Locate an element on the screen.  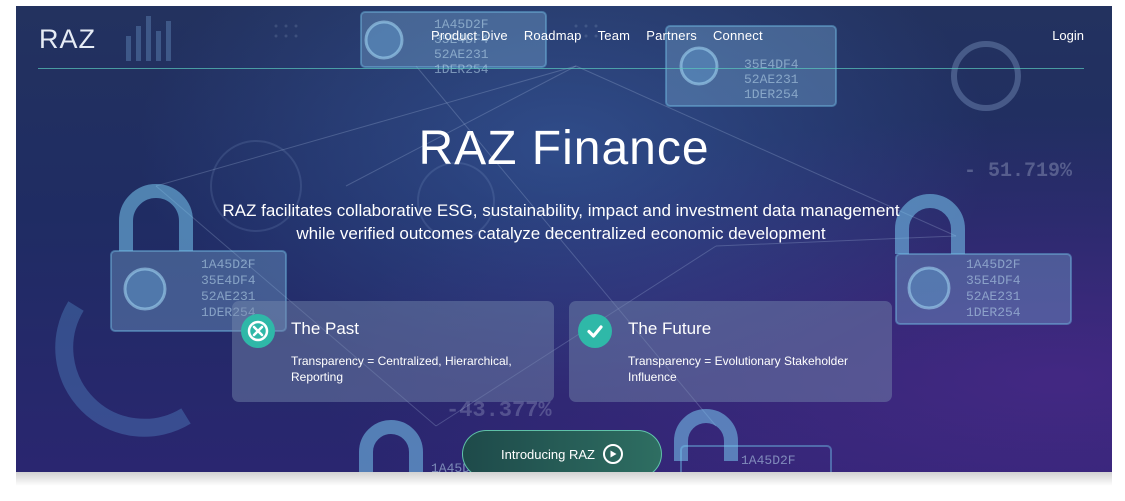
card-title: The Past is located at coordinates (325, 328).